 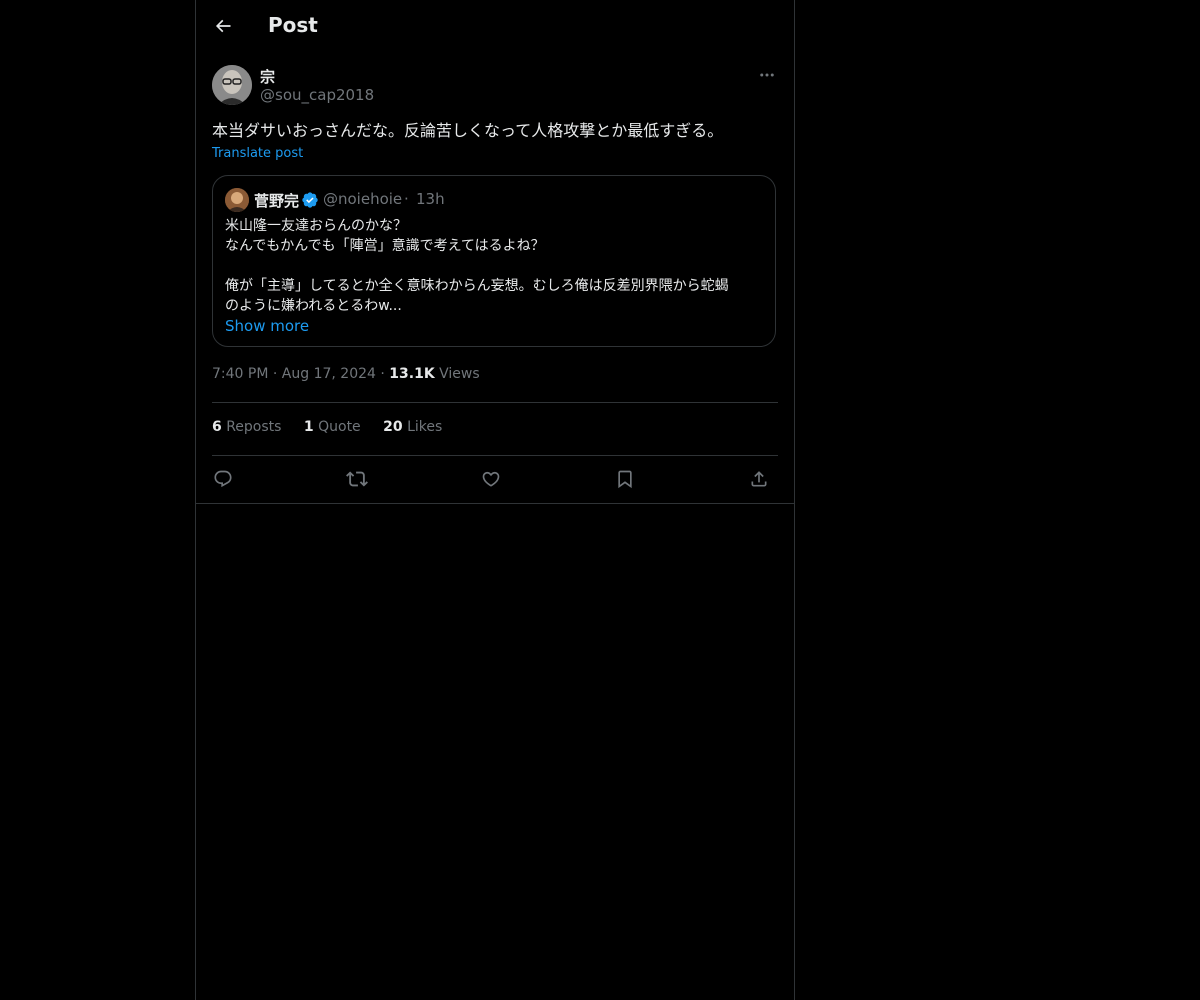 I want to click on quote-author-handle: @noiehoie, so click(x=363, y=199).